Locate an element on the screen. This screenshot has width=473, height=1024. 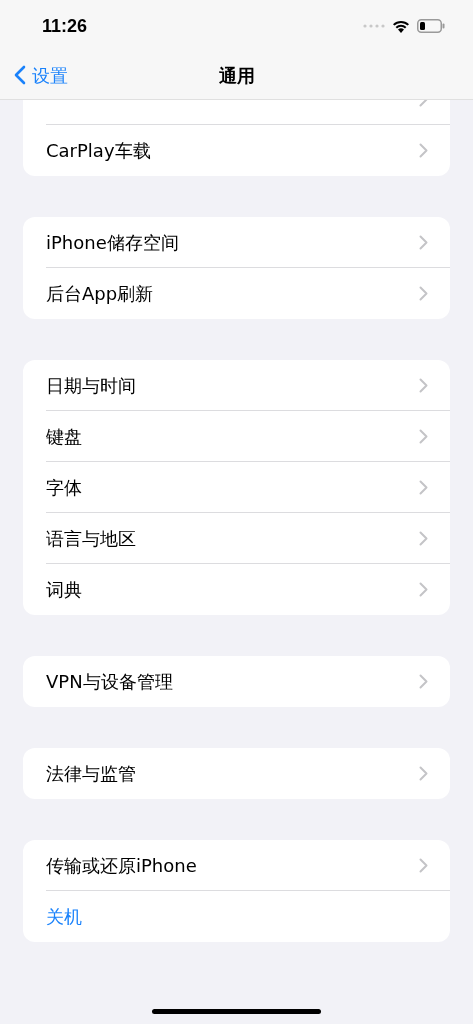
settings-row: 后台App刷新 is located at coordinates (236, 293).